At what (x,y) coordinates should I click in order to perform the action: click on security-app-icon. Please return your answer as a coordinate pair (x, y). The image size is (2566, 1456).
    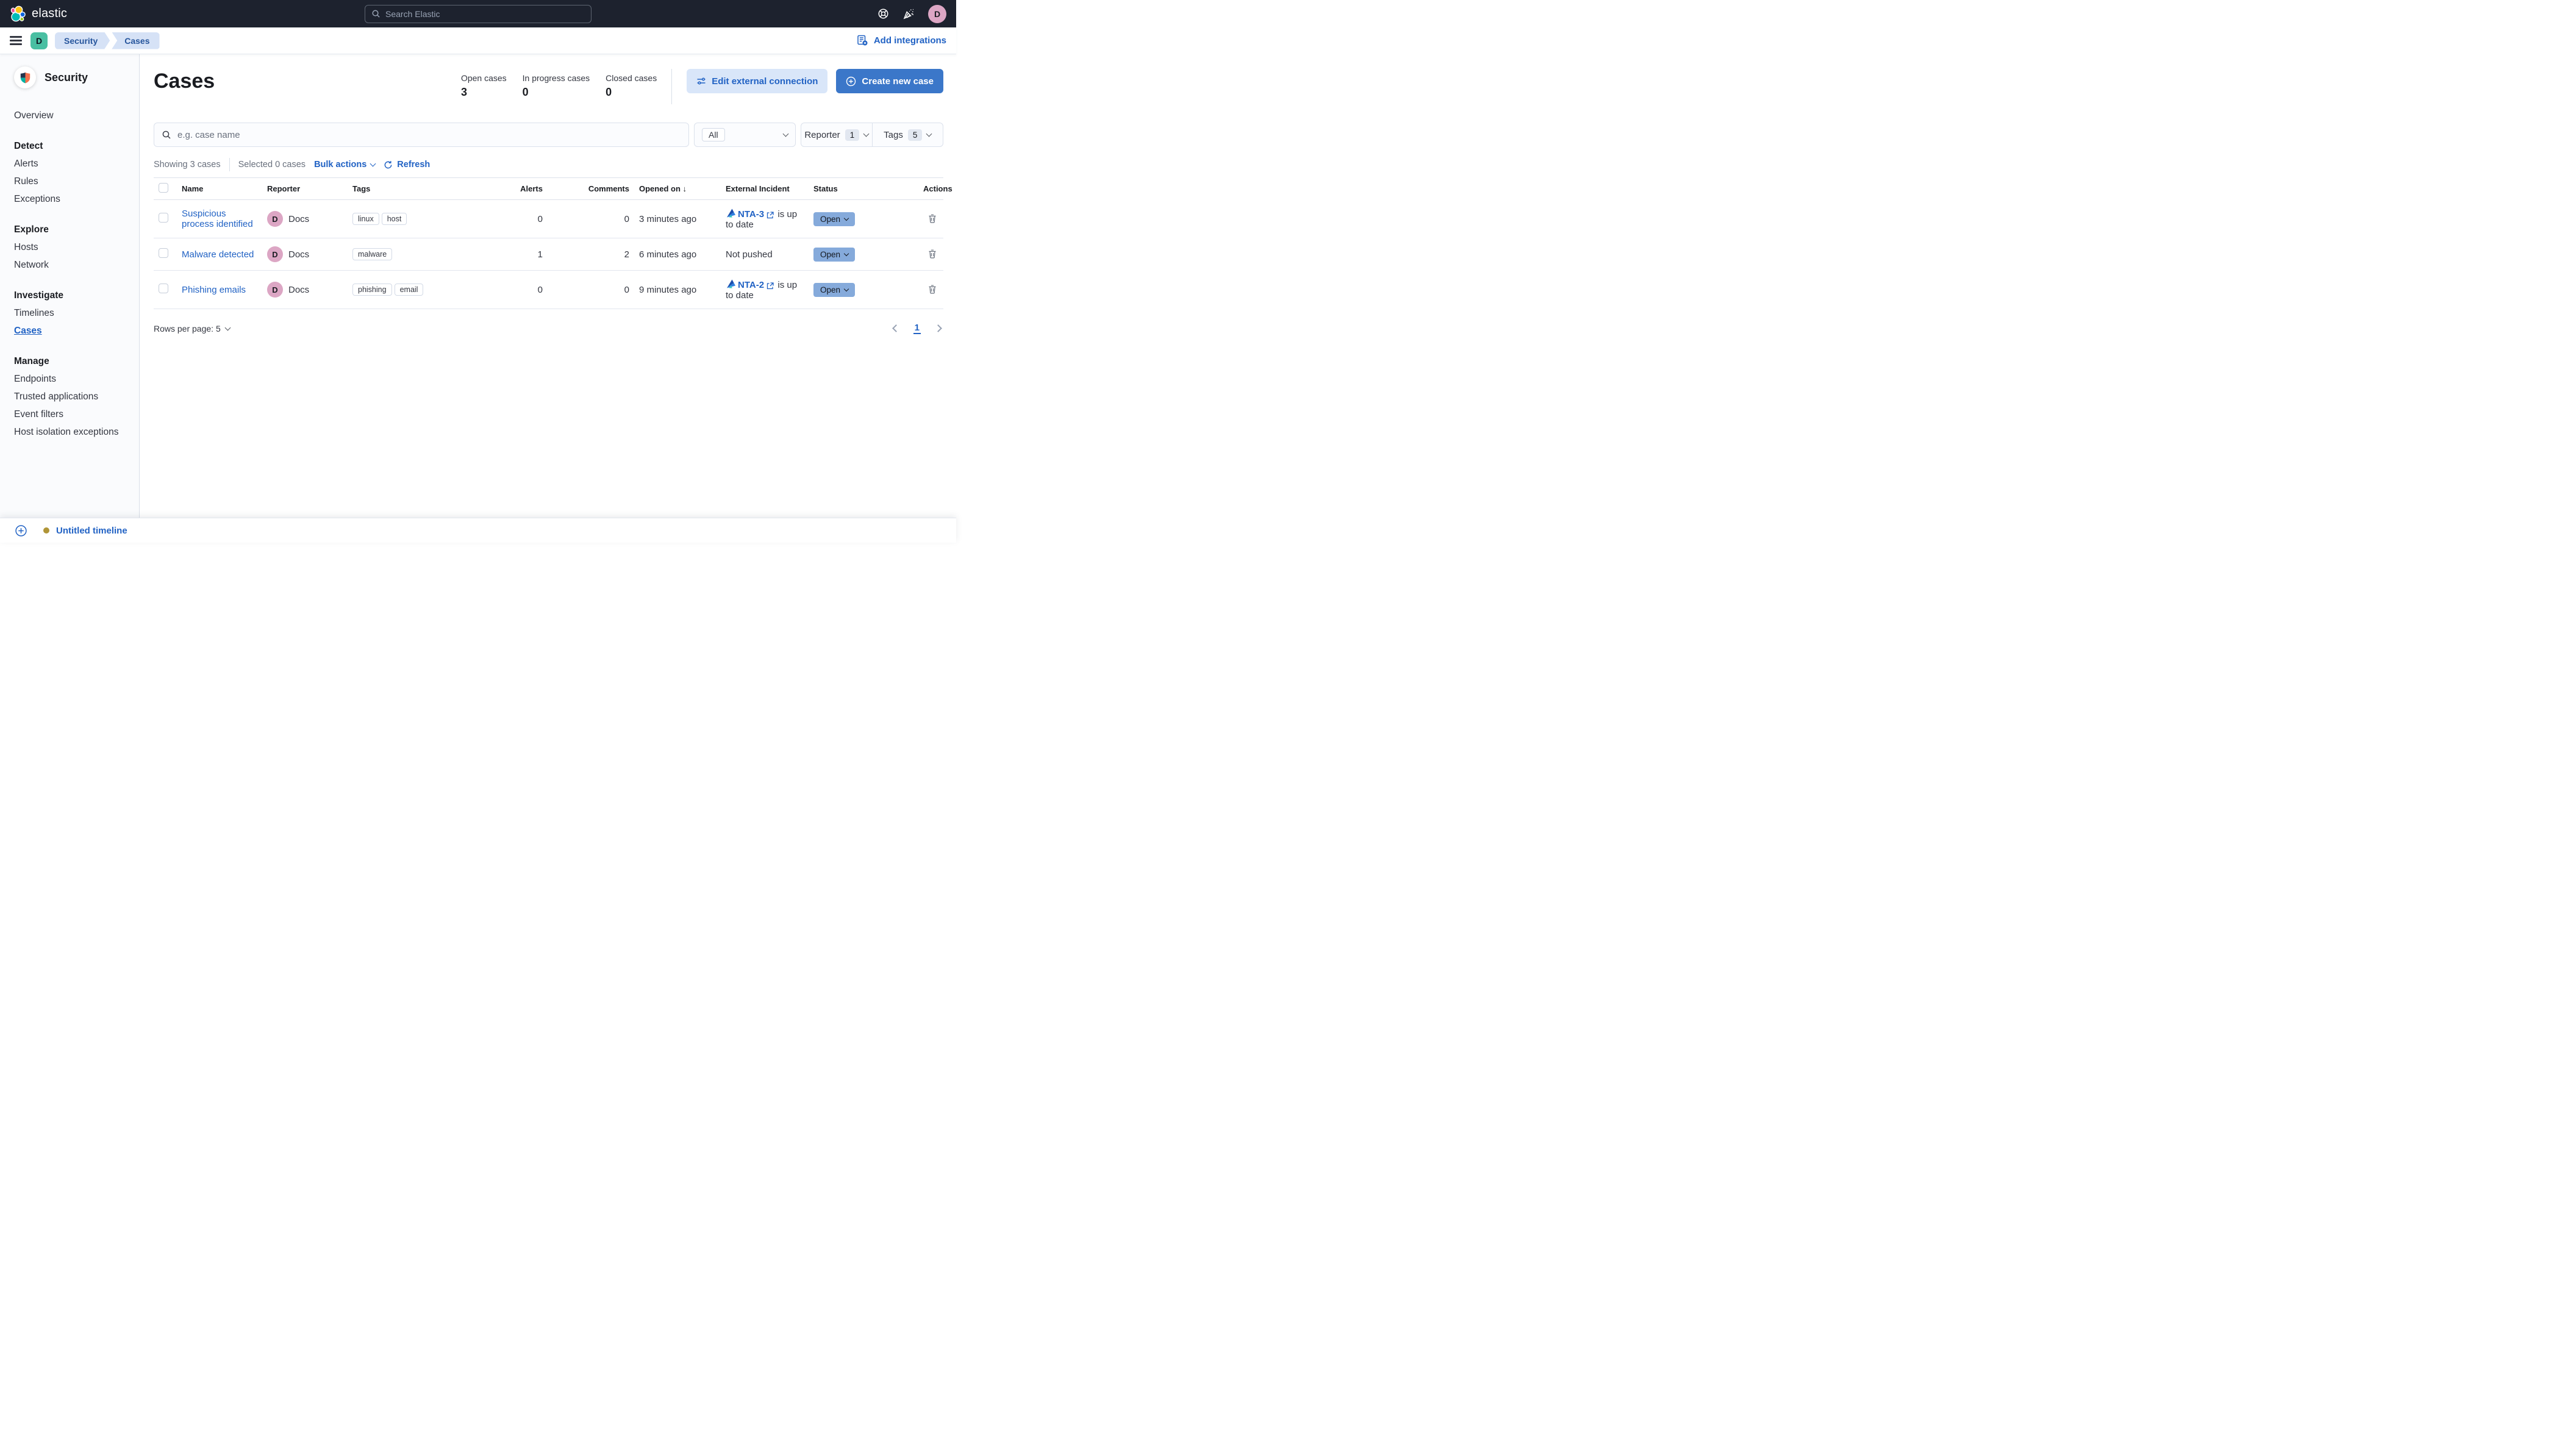
    Looking at the image, I should click on (25, 77).